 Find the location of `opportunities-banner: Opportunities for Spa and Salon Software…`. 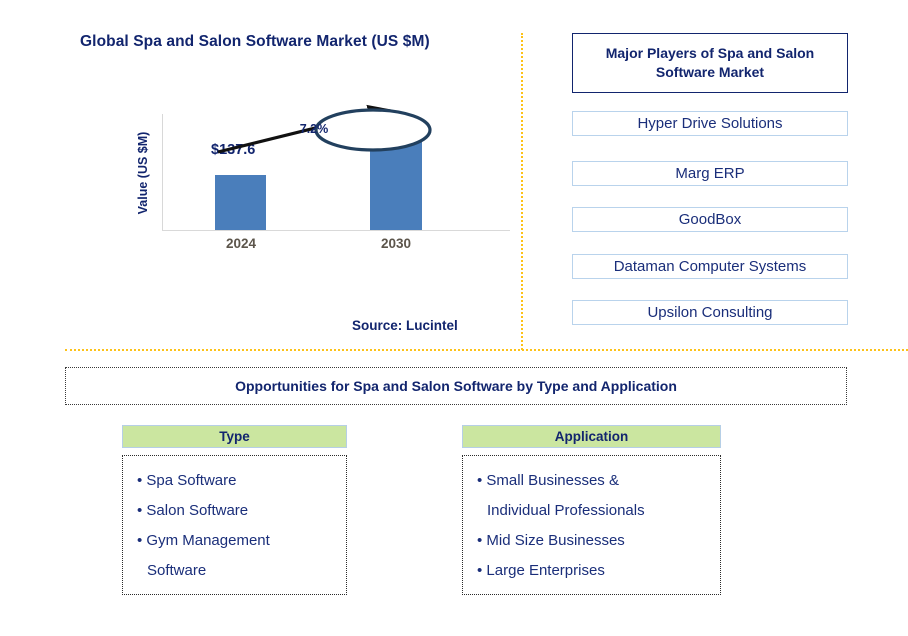

opportunities-banner: Opportunities for Spa and Salon Software… is located at coordinates (456, 386).